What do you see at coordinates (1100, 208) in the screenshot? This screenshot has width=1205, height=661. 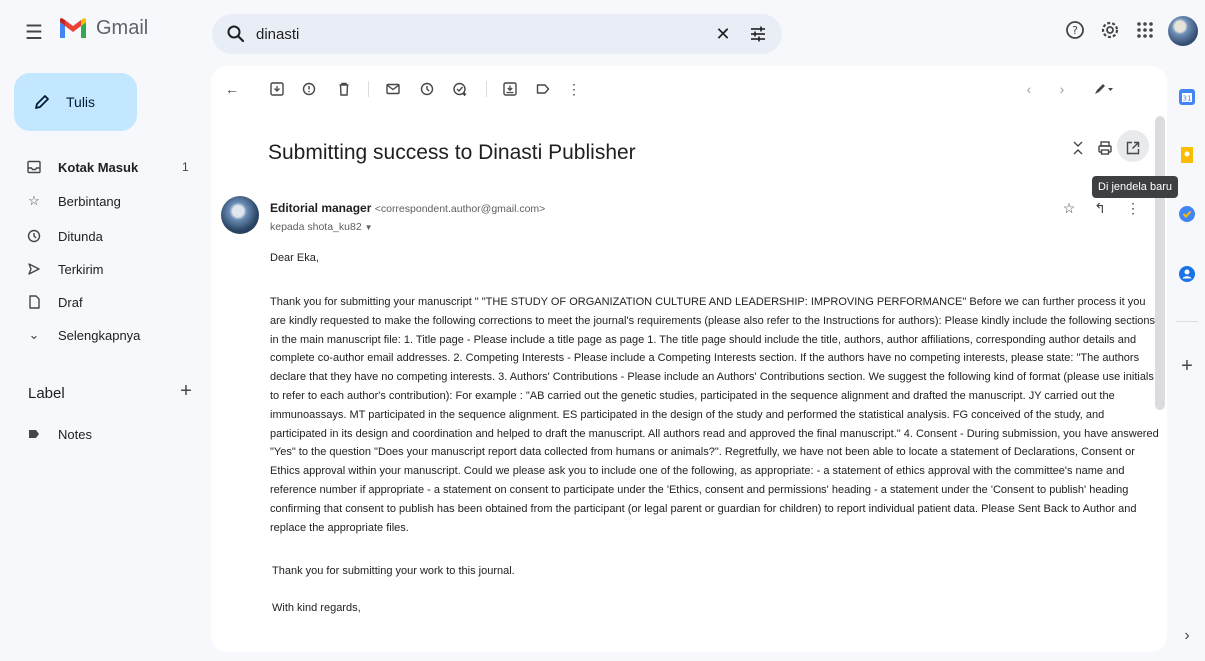 I see `reply-icon: ↰` at bounding box center [1100, 208].